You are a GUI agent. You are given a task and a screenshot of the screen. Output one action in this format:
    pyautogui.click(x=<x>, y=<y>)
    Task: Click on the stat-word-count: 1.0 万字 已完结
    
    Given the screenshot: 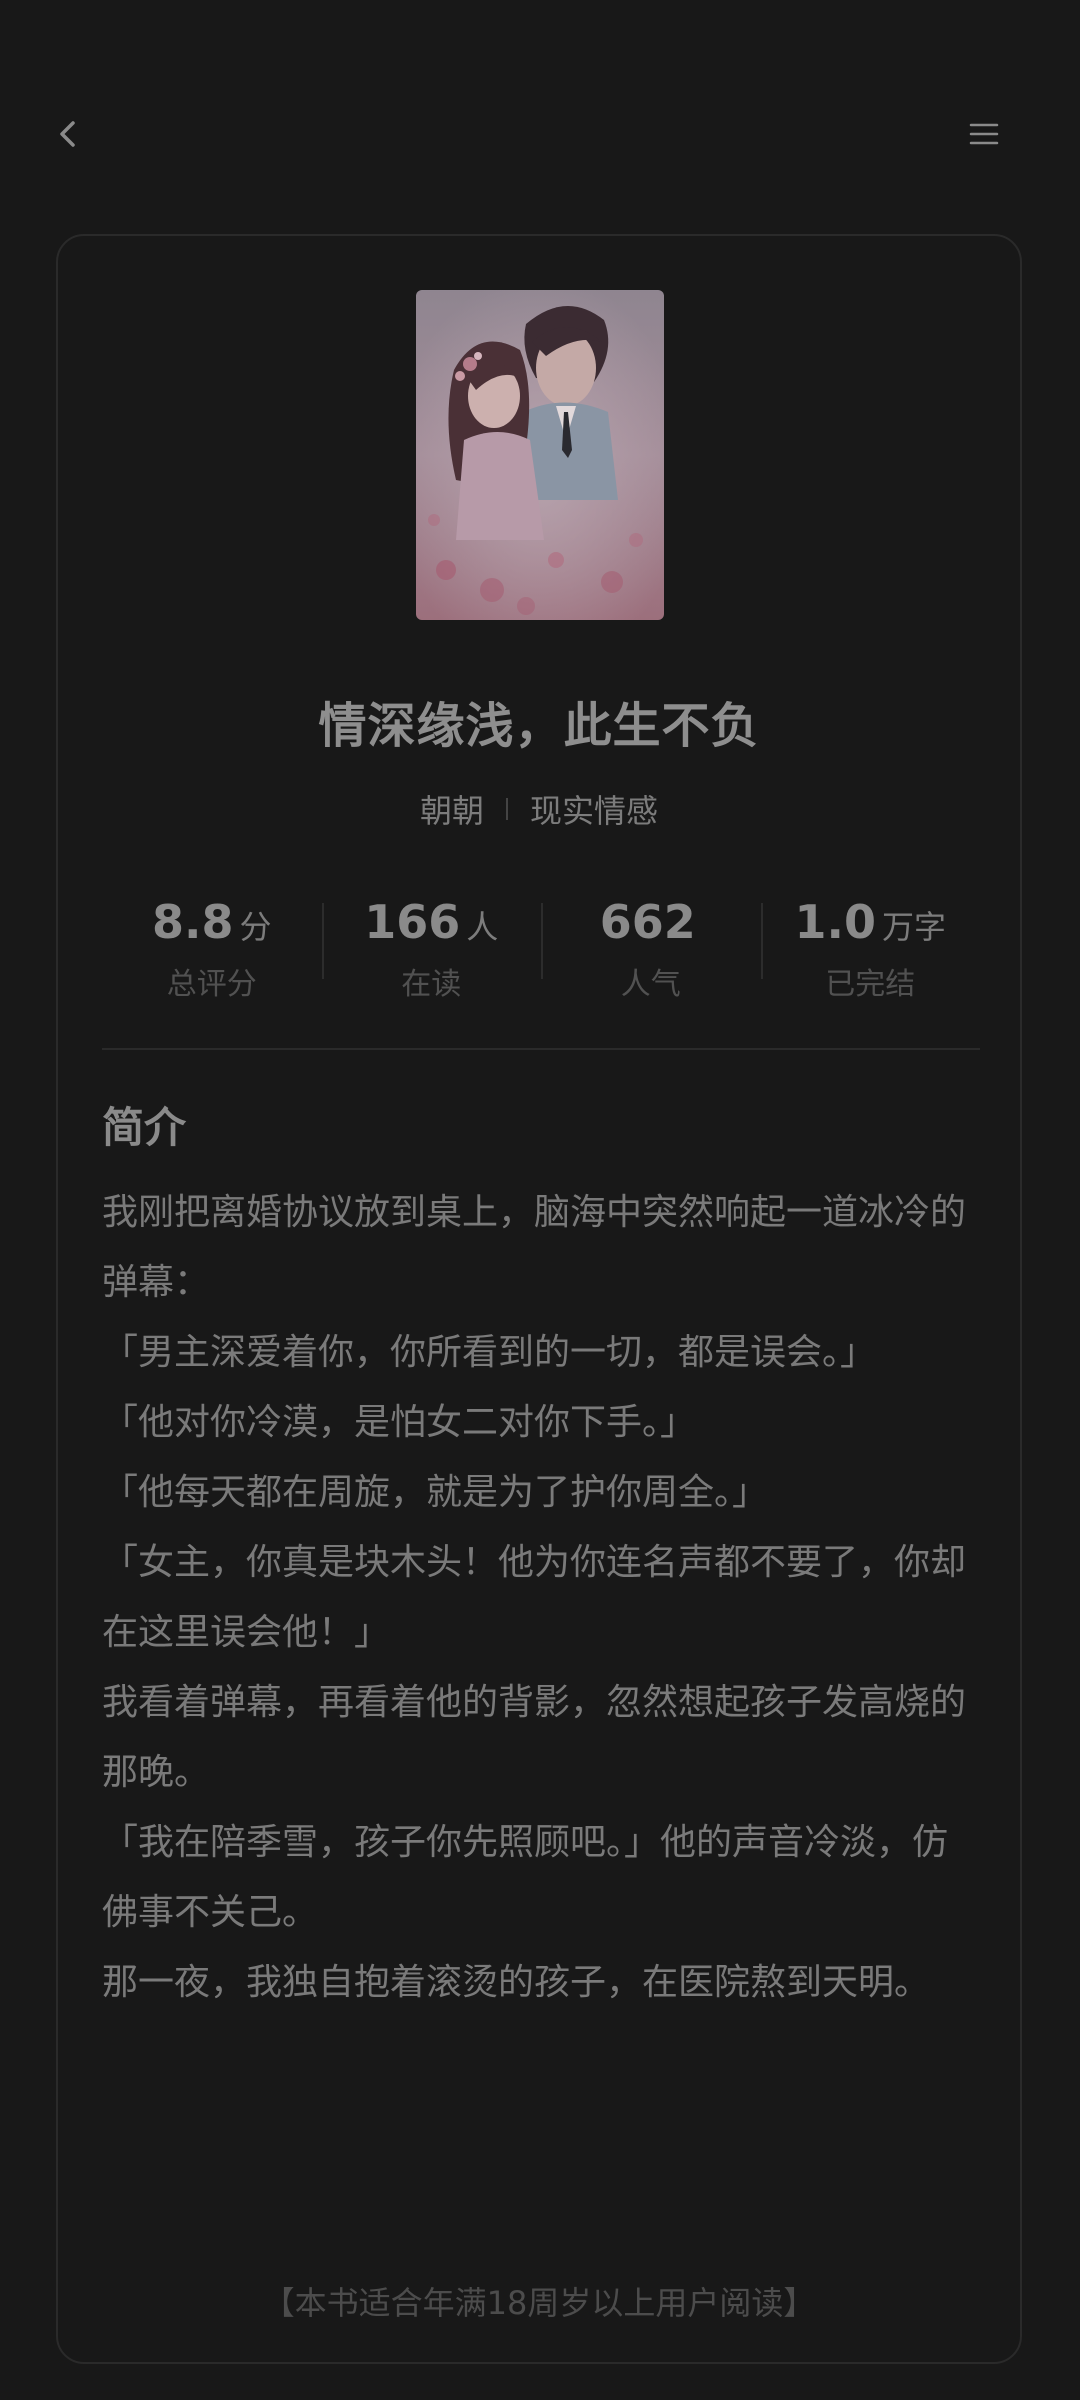 What is the action you would take?
    pyautogui.click(x=870, y=946)
    